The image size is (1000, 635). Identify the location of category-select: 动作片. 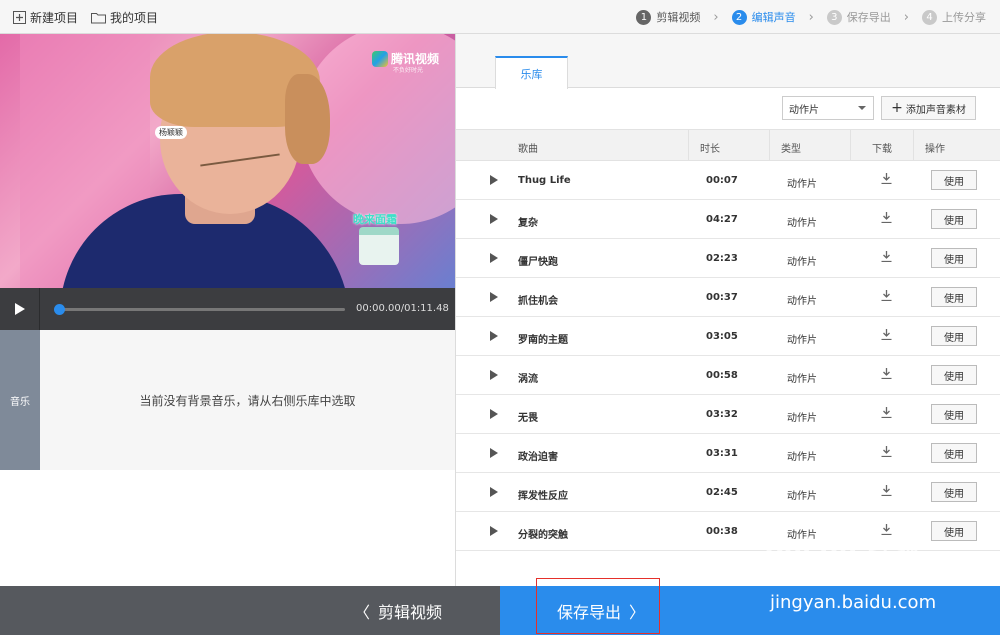
(828, 108).